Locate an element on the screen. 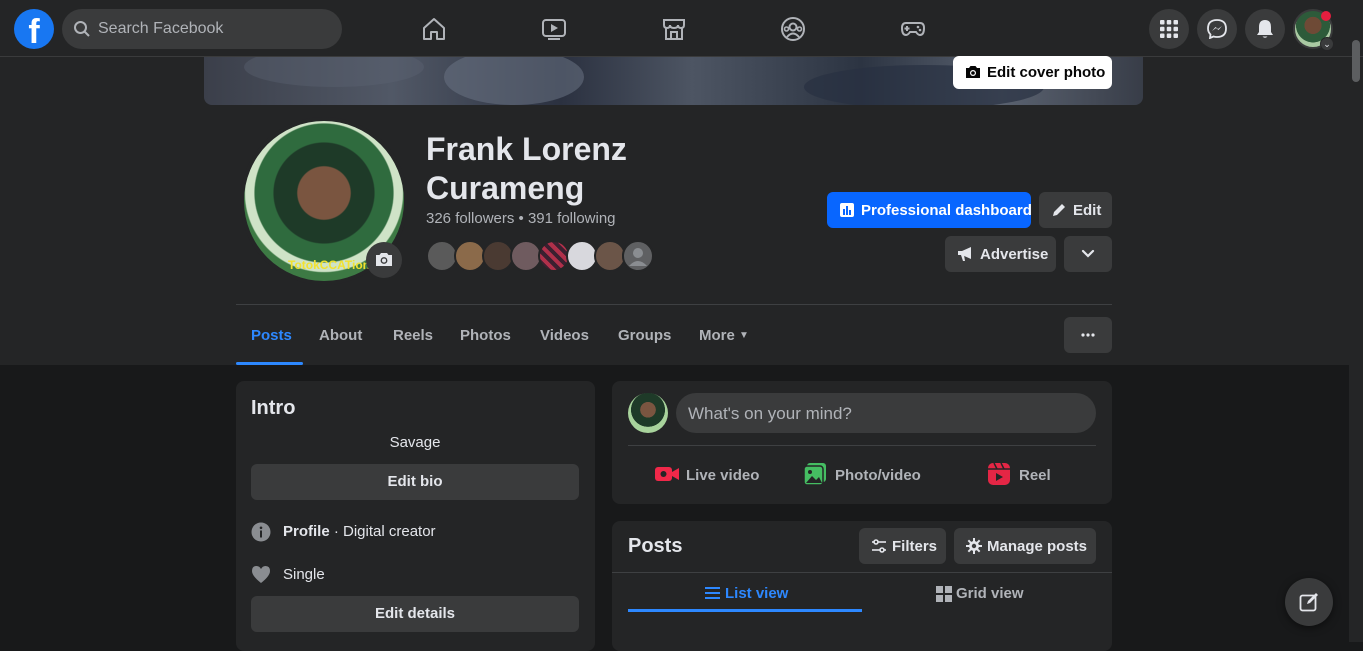 This screenshot has height=651, width=1363. grid-view-icon is located at coordinates (944, 594).